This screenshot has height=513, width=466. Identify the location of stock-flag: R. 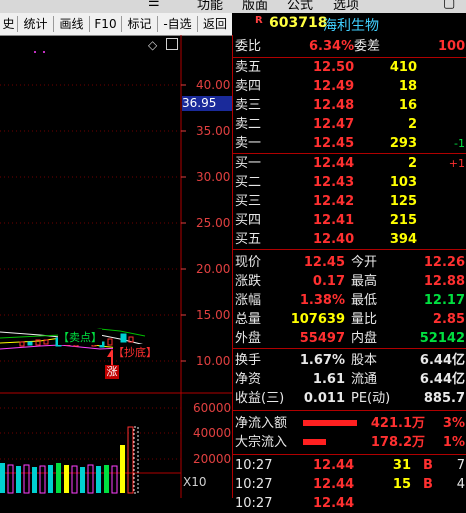
(259, 20).